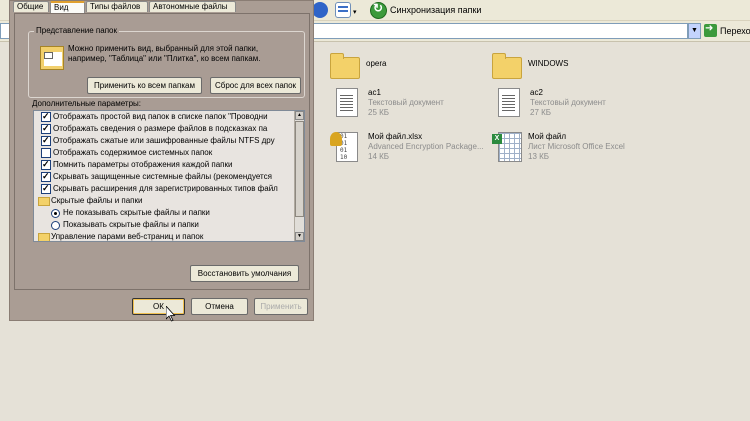 Image resolution: width=750 pixels, height=421 pixels. I want to click on tab-offline-files: Автономные файлы, so click(192, 6).